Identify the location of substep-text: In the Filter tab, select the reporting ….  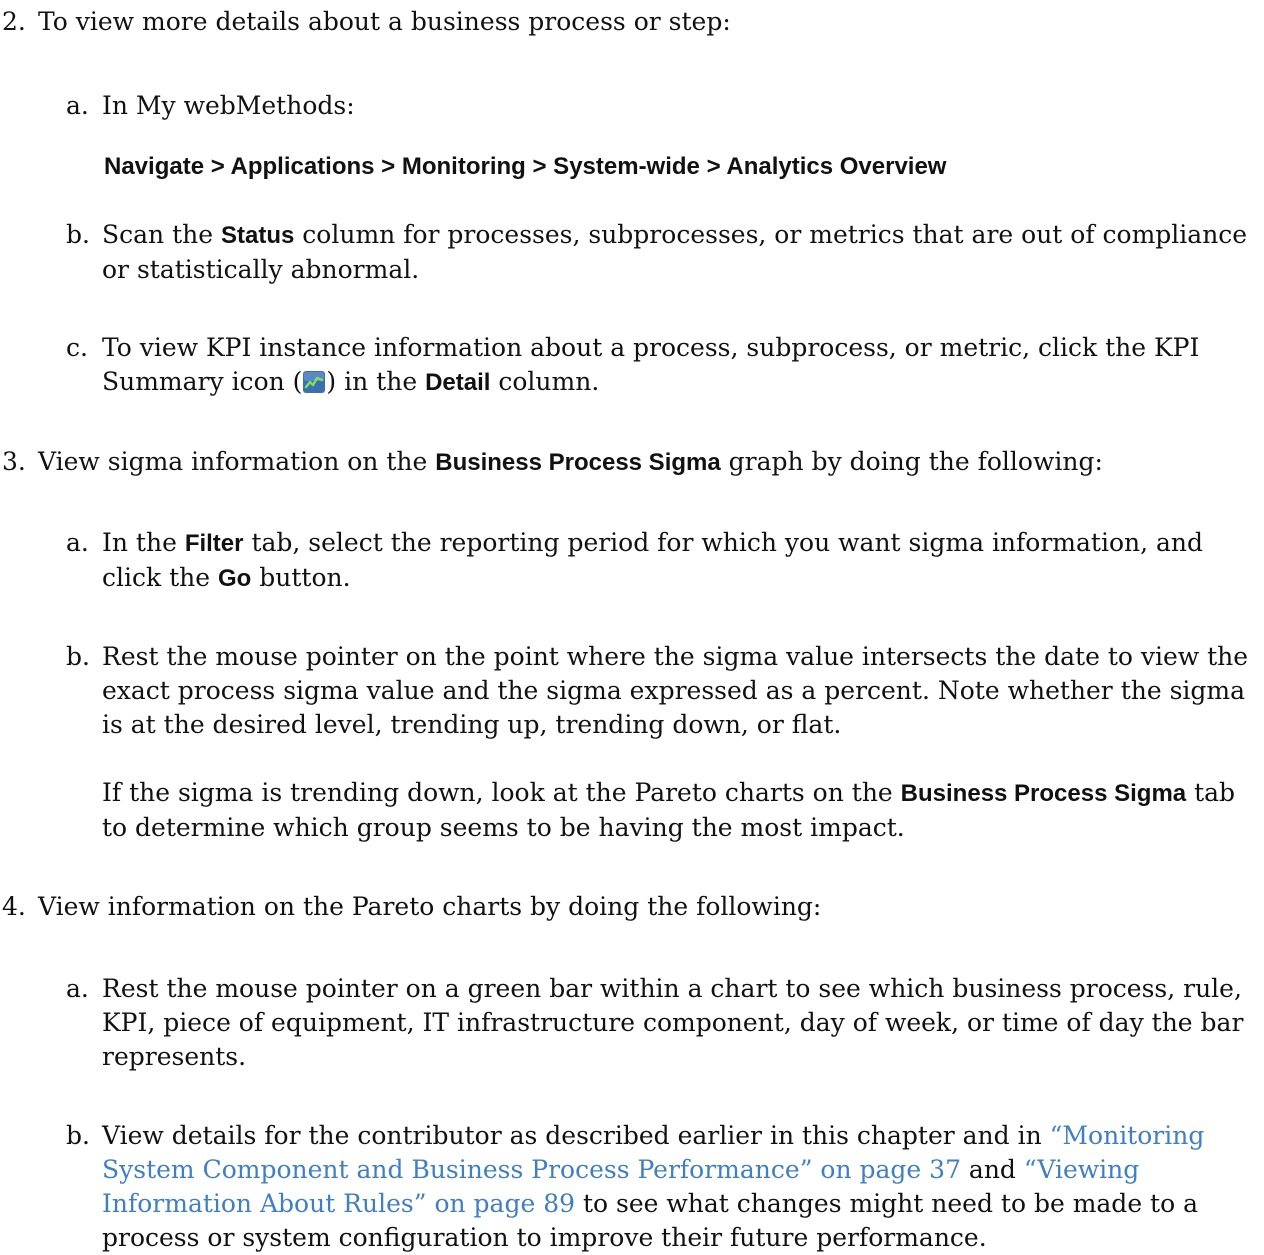
(652, 560).